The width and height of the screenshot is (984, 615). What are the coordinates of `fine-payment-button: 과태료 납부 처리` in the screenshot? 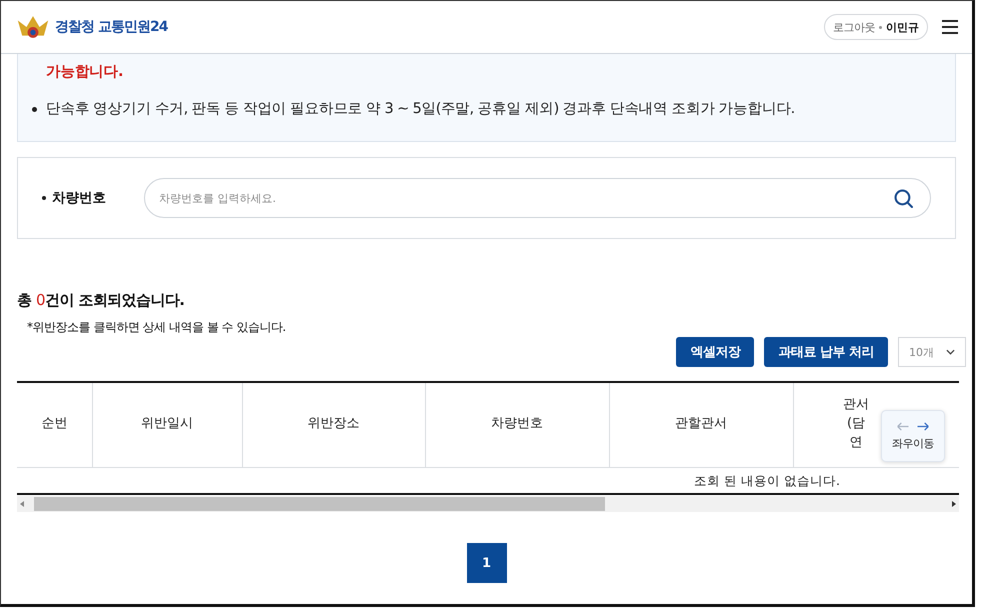 It's located at (826, 352).